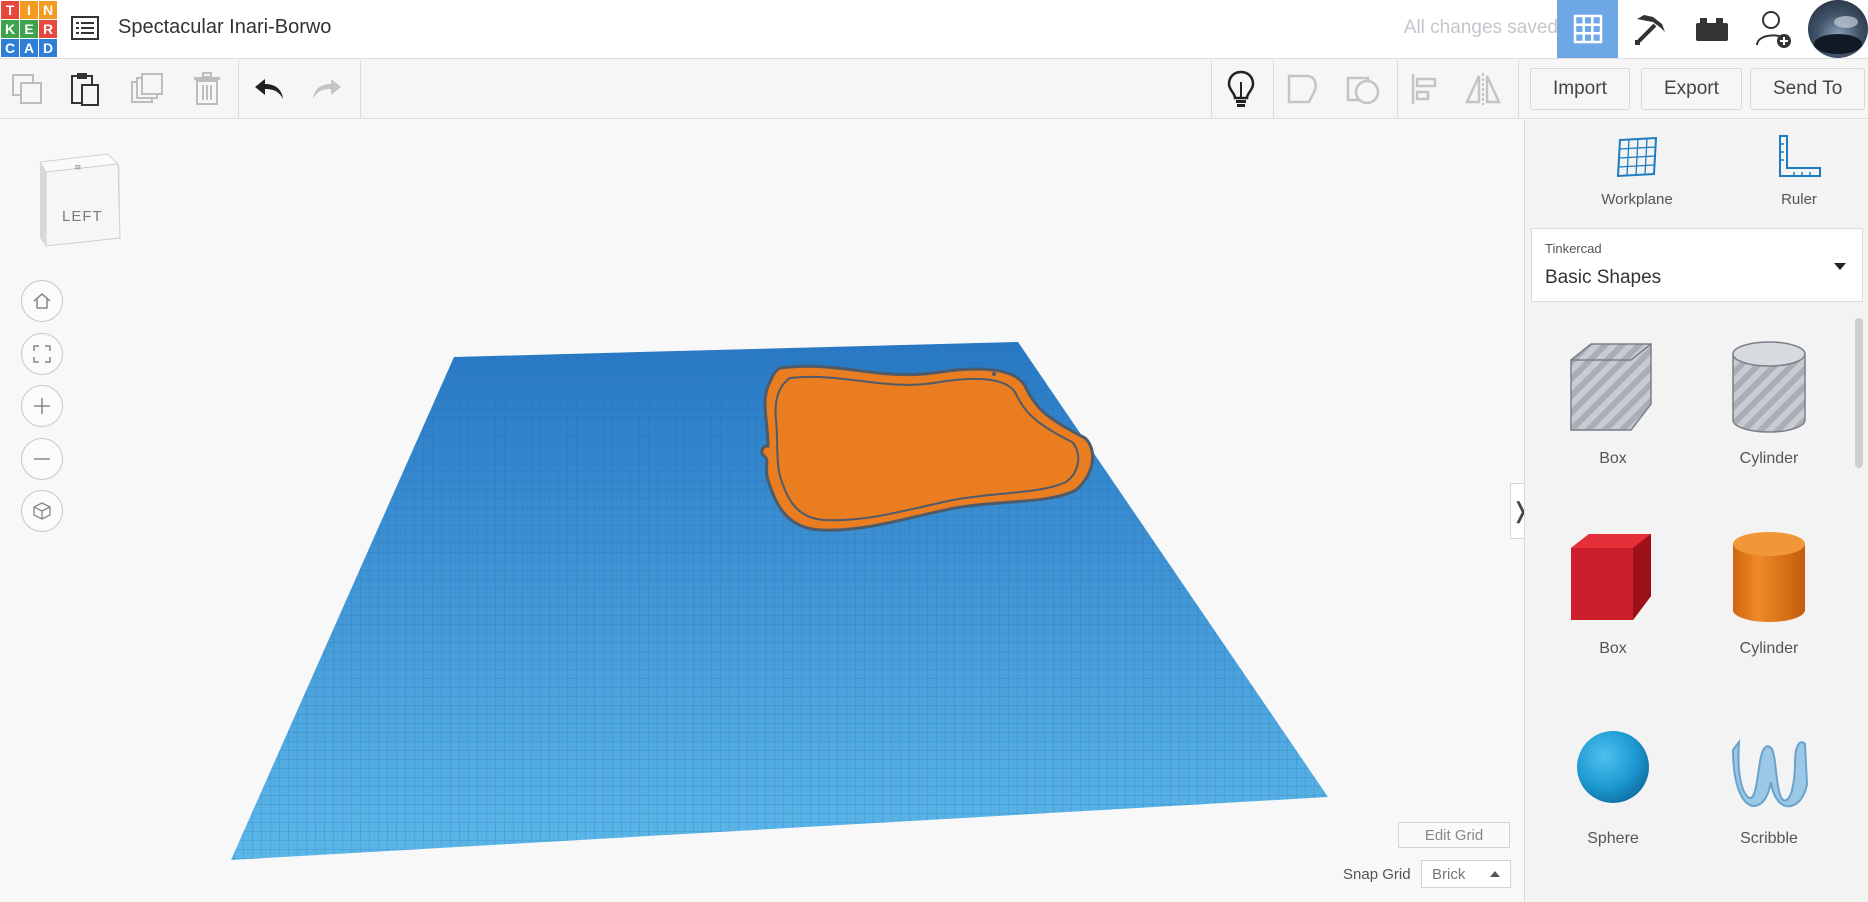  I want to click on edit-toolbar: Import Export Send To, so click(934, 89).